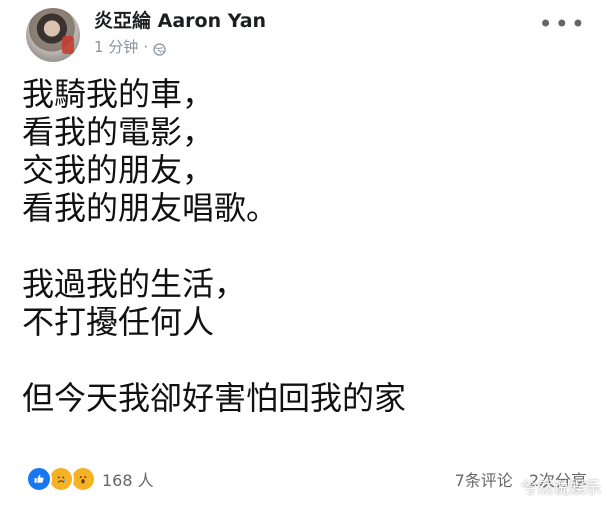 The height and width of the screenshot is (506, 607). I want to click on post-footer: 168 人 7条评论 2次分享, so click(306, 479).